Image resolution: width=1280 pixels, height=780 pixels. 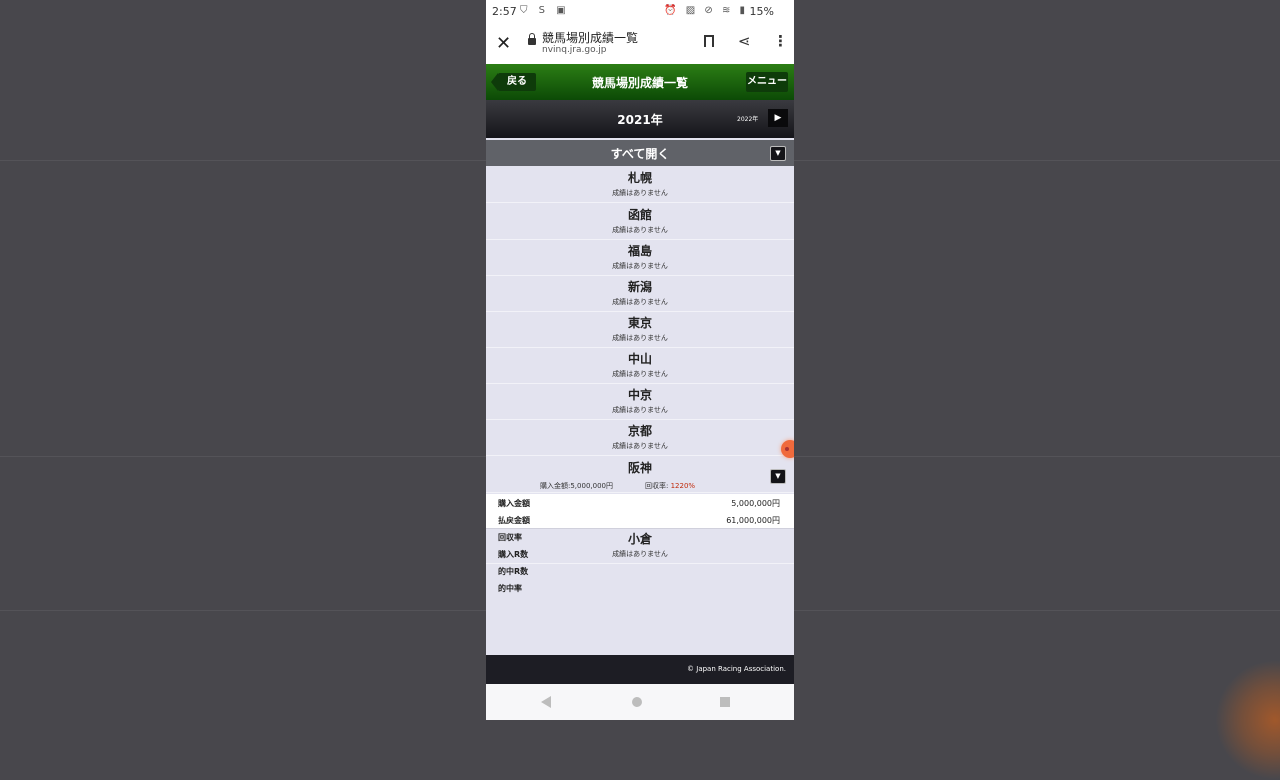 I want to click on system-nav-bar, so click(x=640, y=702).